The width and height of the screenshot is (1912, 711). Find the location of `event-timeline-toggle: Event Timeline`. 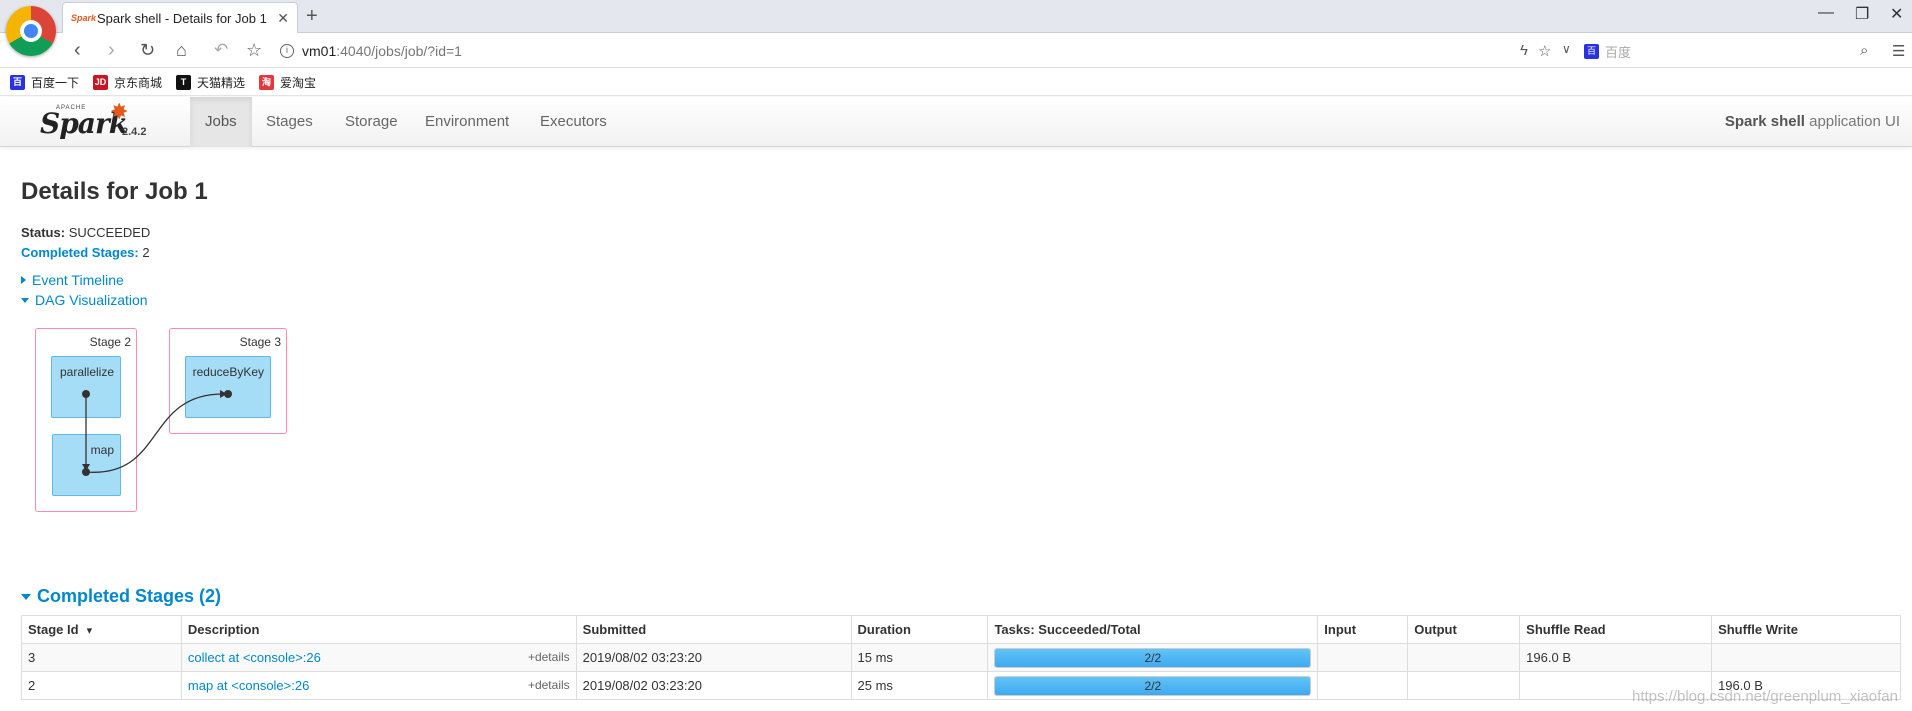

event-timeline-toggle: Event Timeline is located at coordinates (72, 280).